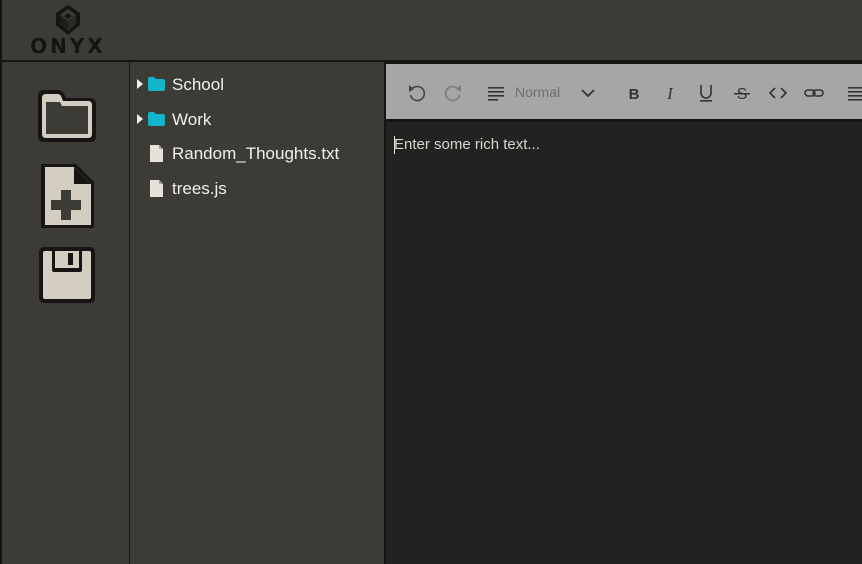 This screenshot has height=564, width=862. Describe the element at coordinates (257, 189) in the screenshot. I see `tree-file-trees-js: trees.js` at that location.